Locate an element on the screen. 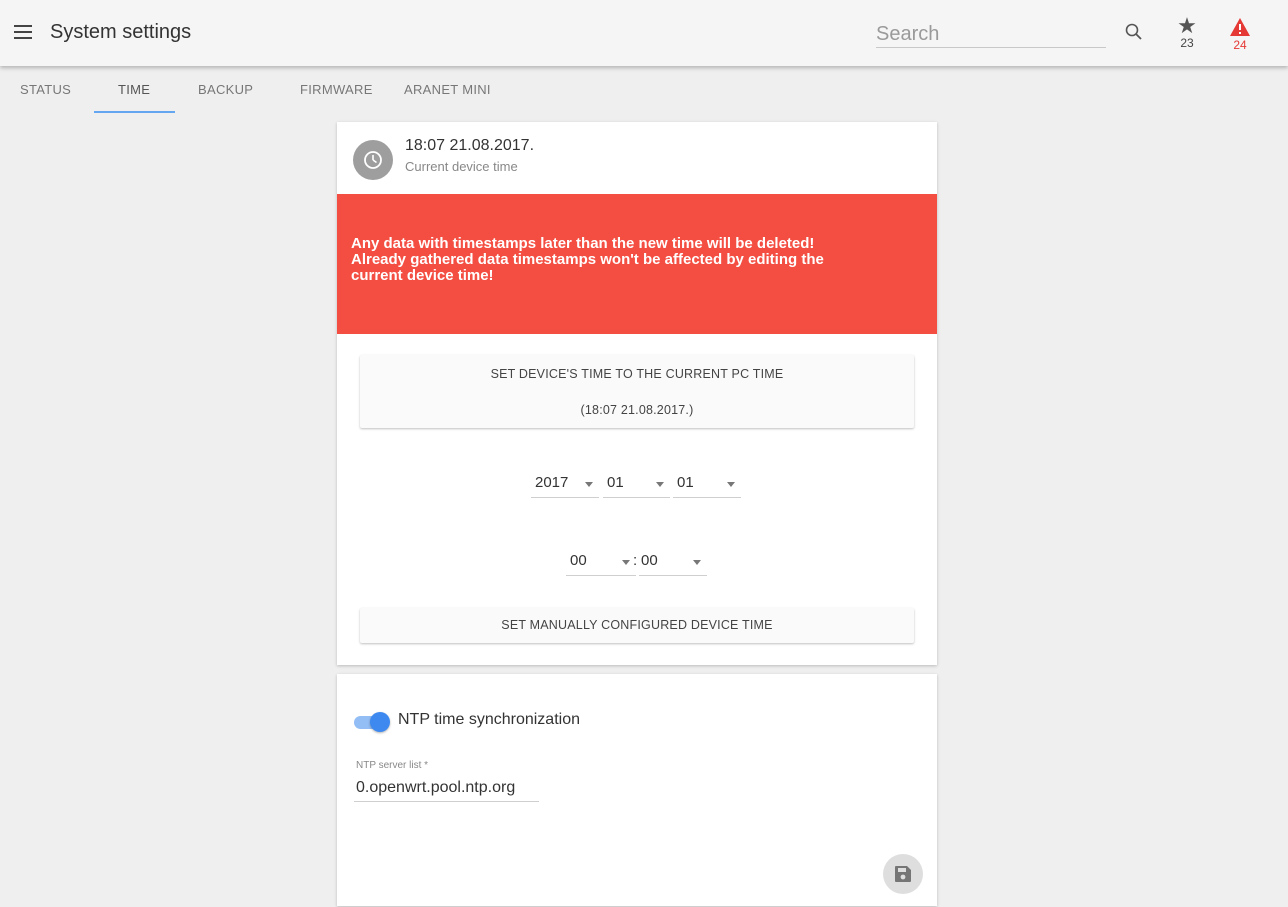 This screenshot has height=907, width=1288. active-tab-indicator is located at coordinates (134, 112).